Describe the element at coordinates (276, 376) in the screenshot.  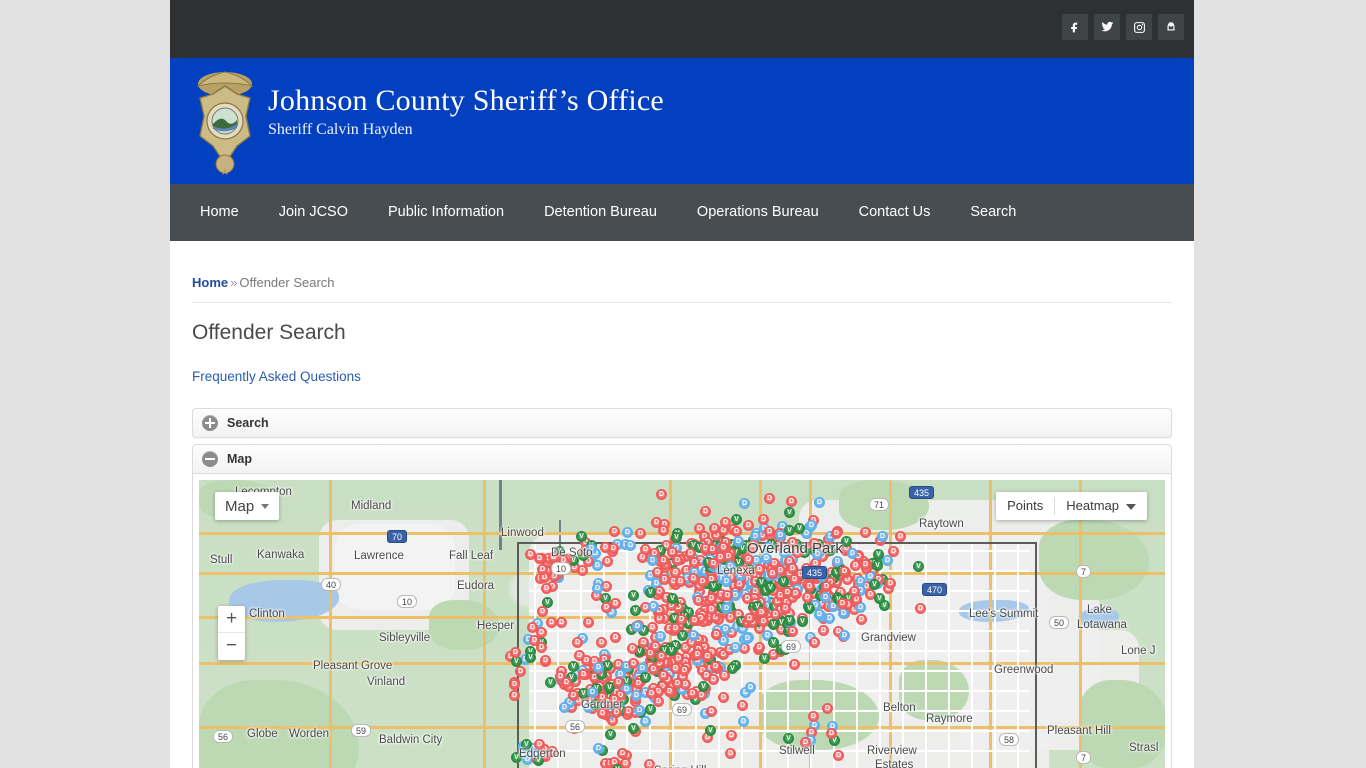
I see `faq-link: Frequently Asked Questions` at that location.